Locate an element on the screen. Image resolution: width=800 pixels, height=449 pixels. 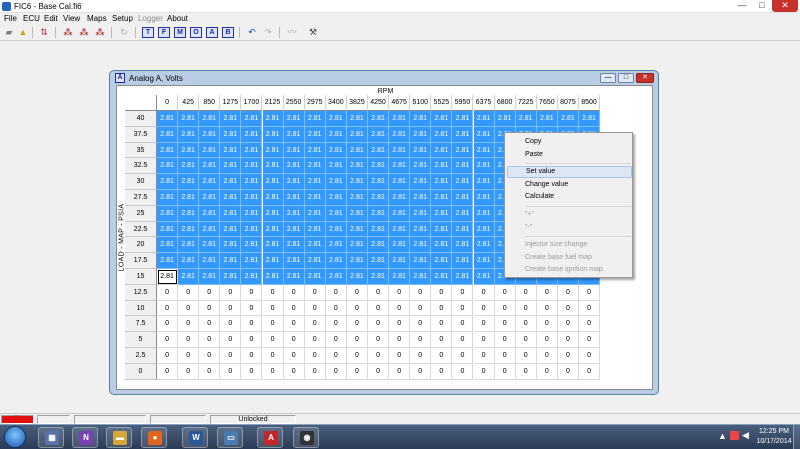
verify-ecu-icon: ⁂ is located at coordinates (100, 32).